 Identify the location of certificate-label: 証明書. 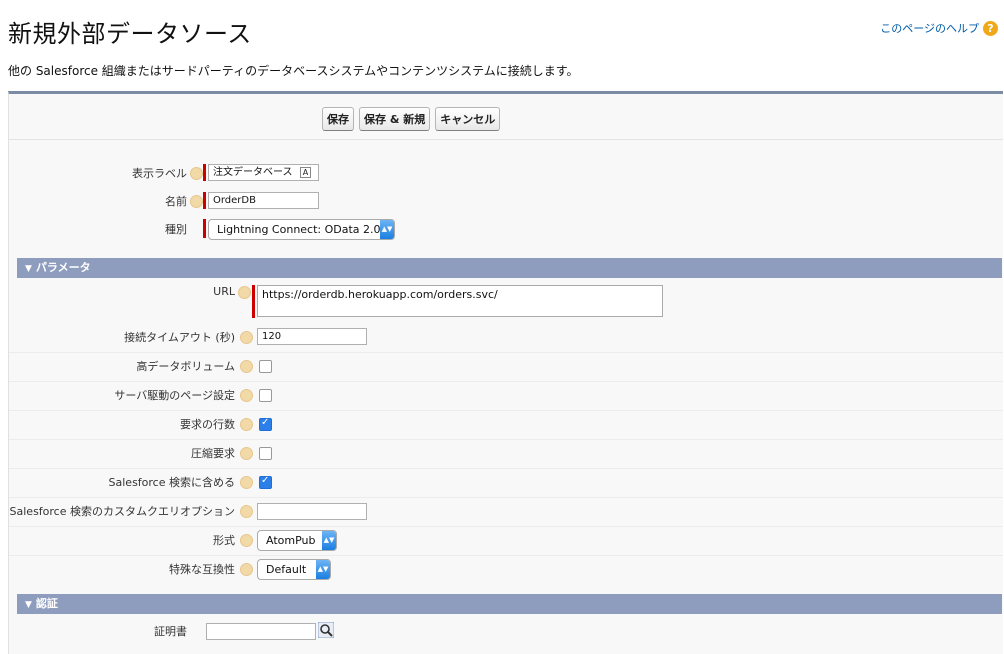
(170, 631).